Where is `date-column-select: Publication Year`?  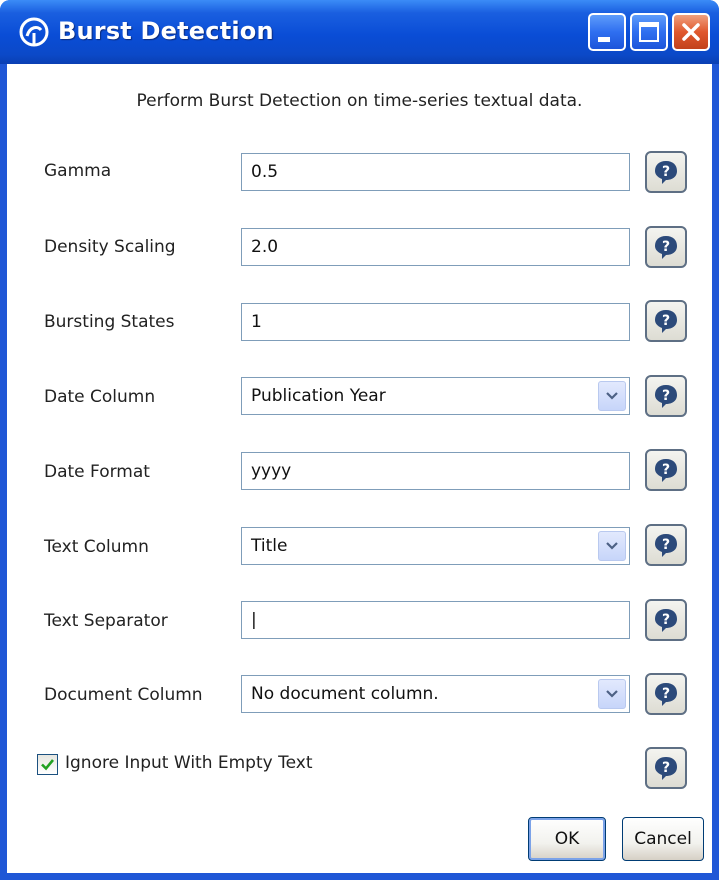
date-column-select: Publication Year is located at coordinates (435, 396).